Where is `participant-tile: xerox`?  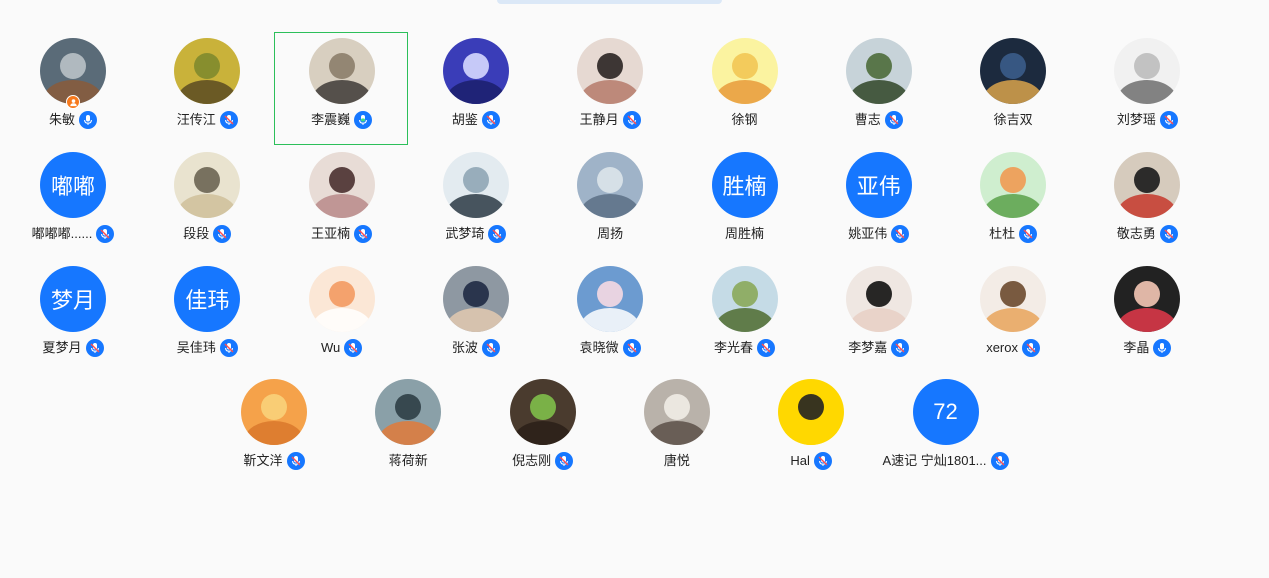
participant-tile: xerox is located at coordinates (1012, 316).